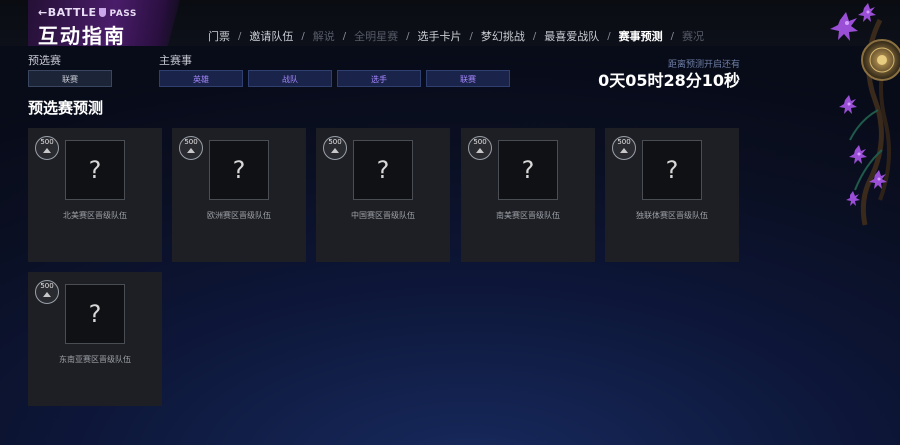 The width and height of the screenshot is (900, 445). Describe the element at coordinates (468, 78) in the screenshot. I see `main-league-button: 联赛` at that location.